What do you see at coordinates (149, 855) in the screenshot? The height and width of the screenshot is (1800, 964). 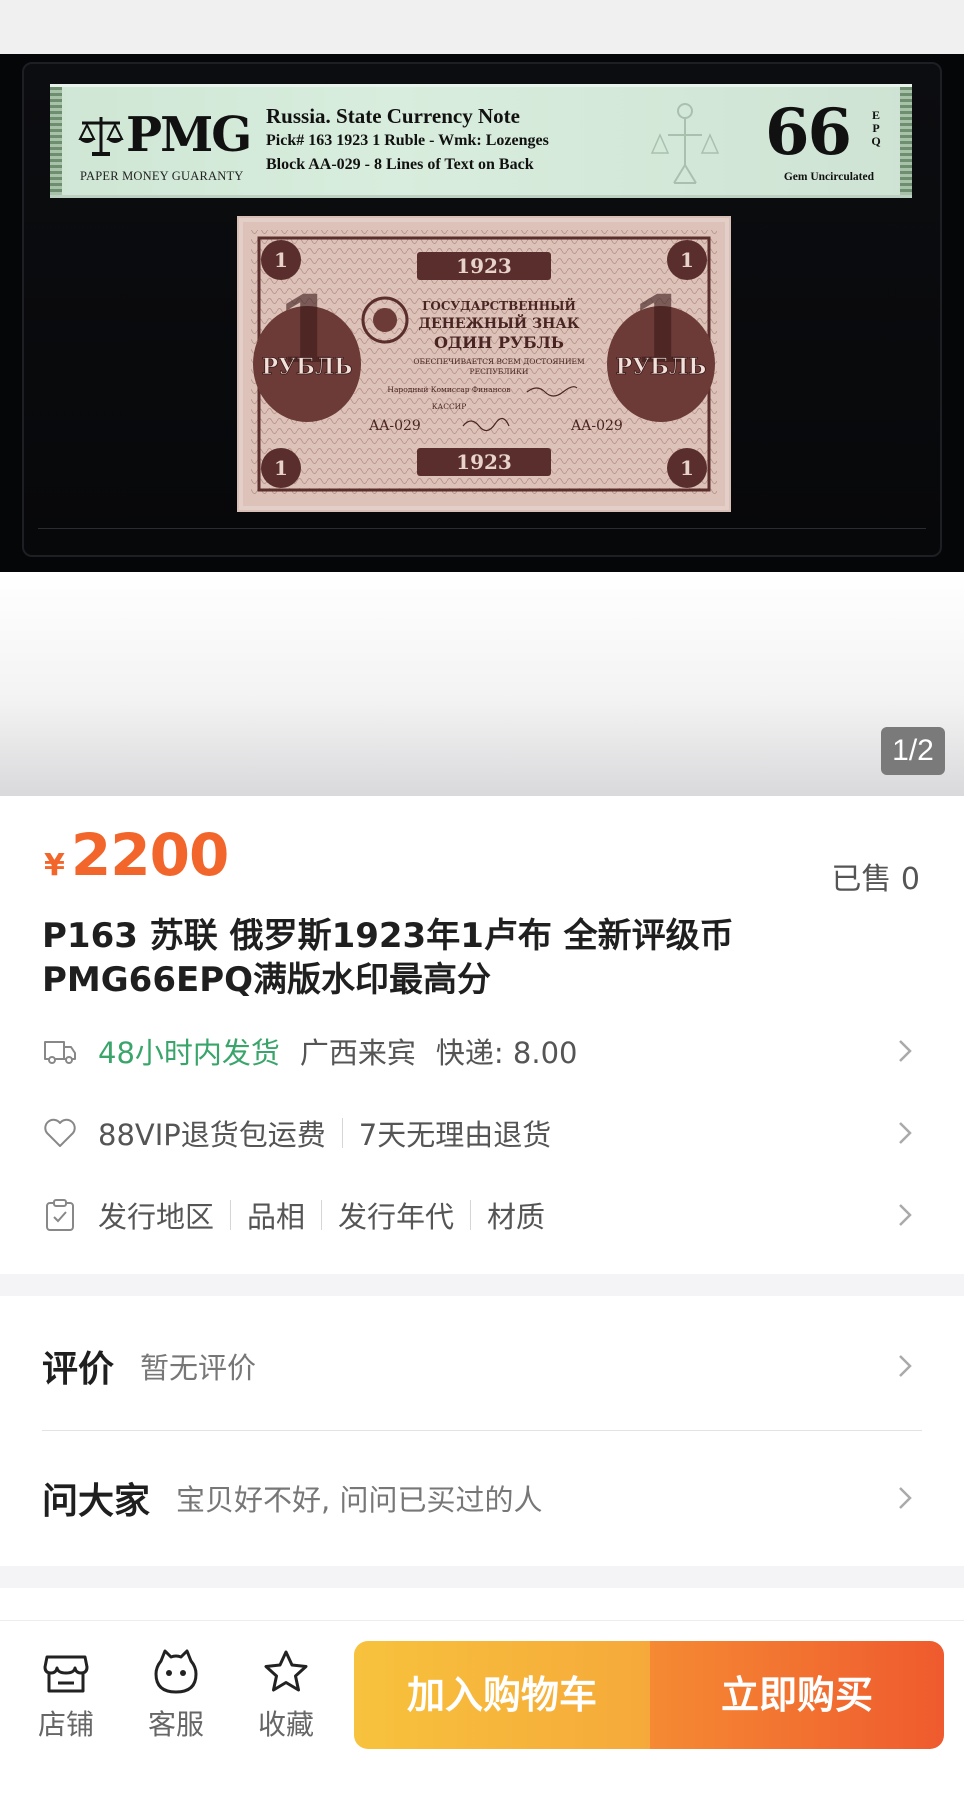 I see `price-value: 2200` at bounding box center [149, 855].